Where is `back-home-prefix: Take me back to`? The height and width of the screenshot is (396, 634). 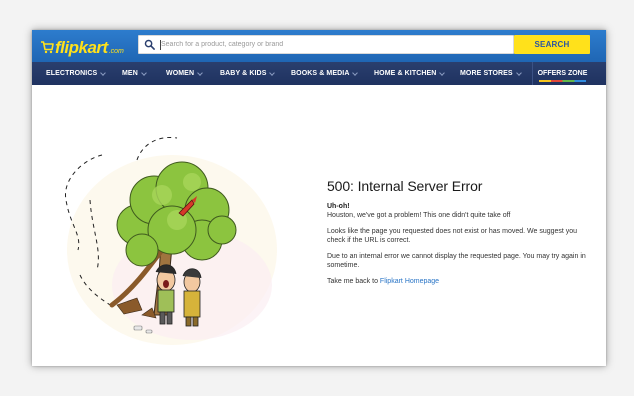
back-home-prefix: Take me back to is located at coordinates (353, 281).